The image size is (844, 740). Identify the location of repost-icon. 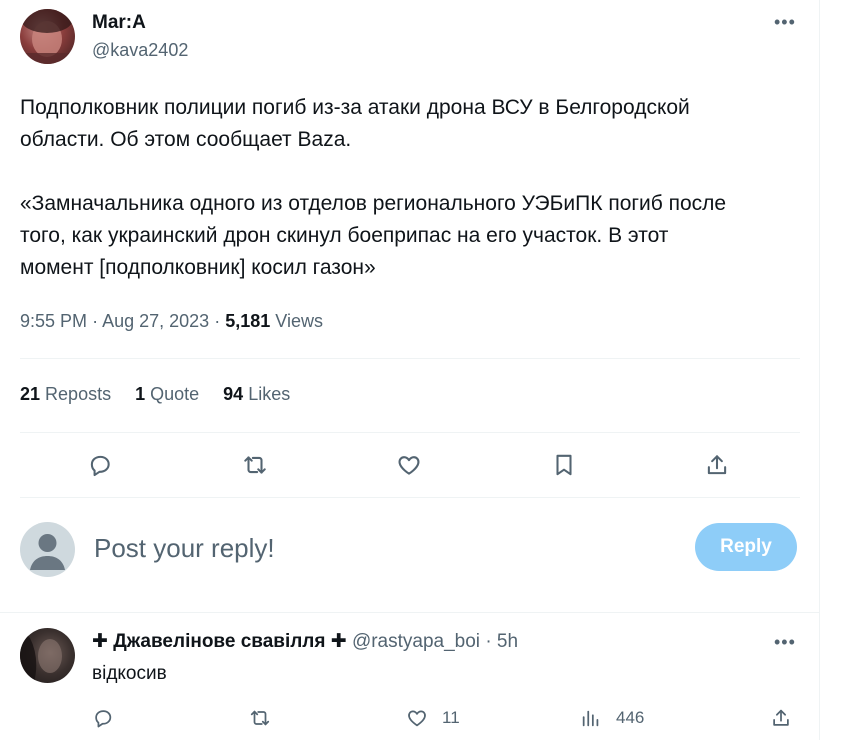
(255, 465).